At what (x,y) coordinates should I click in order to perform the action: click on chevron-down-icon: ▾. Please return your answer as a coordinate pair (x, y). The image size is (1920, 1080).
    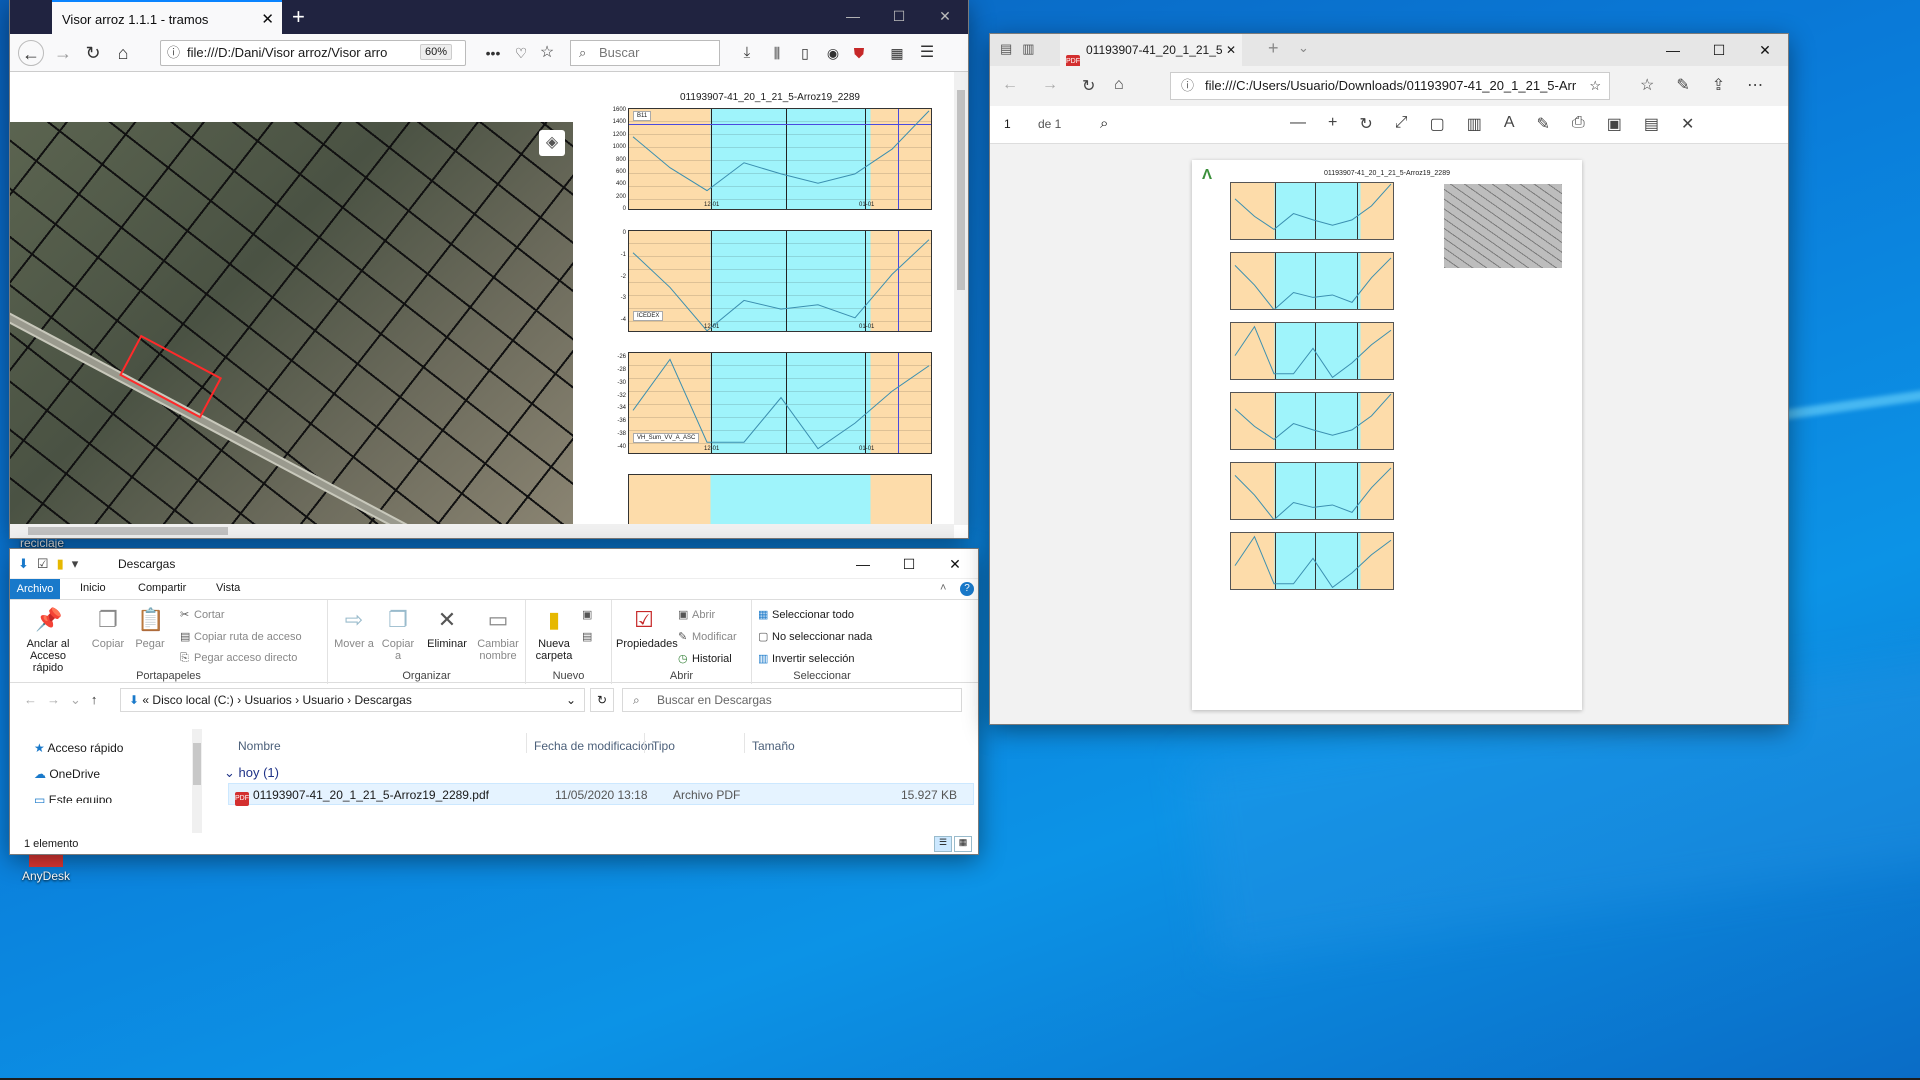
    Looking at the image, I should click on (75, 564).